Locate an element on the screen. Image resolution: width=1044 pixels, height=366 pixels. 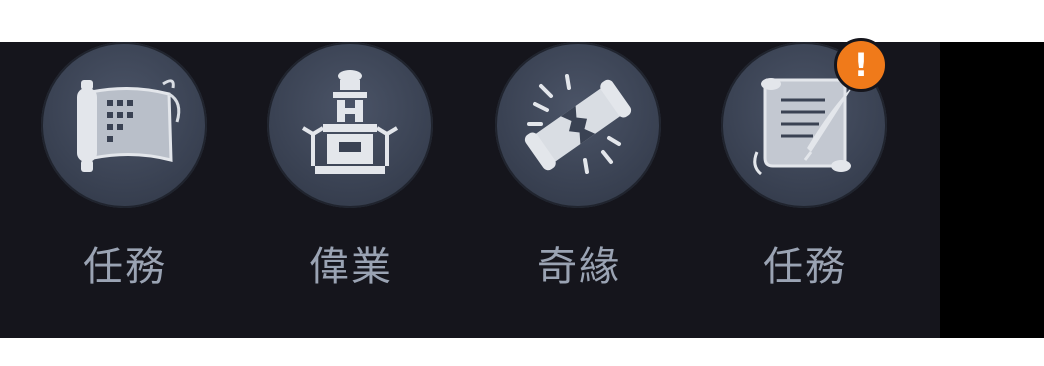
menu-item-label: 奇緣 is located at coordinates (579, 267).